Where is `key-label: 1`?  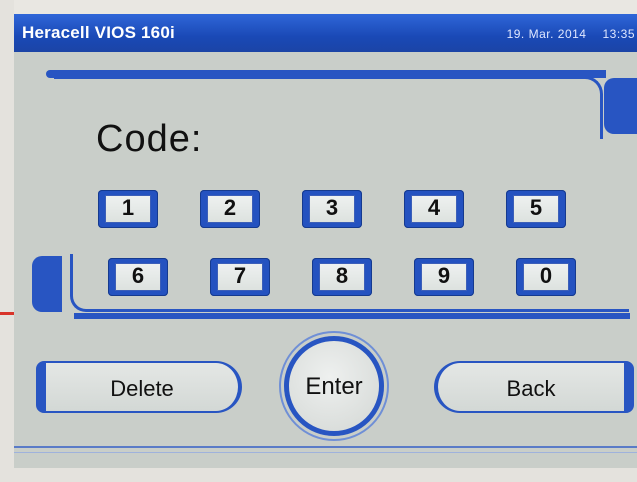 key-label: 1 is located at coordinates (128, 207).